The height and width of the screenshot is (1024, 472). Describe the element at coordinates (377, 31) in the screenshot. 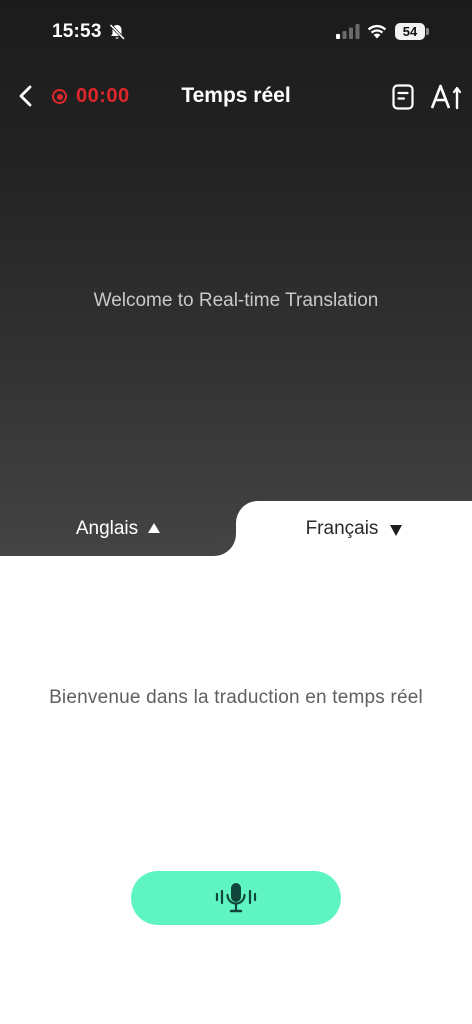

I see `wifi-icon` at that location.